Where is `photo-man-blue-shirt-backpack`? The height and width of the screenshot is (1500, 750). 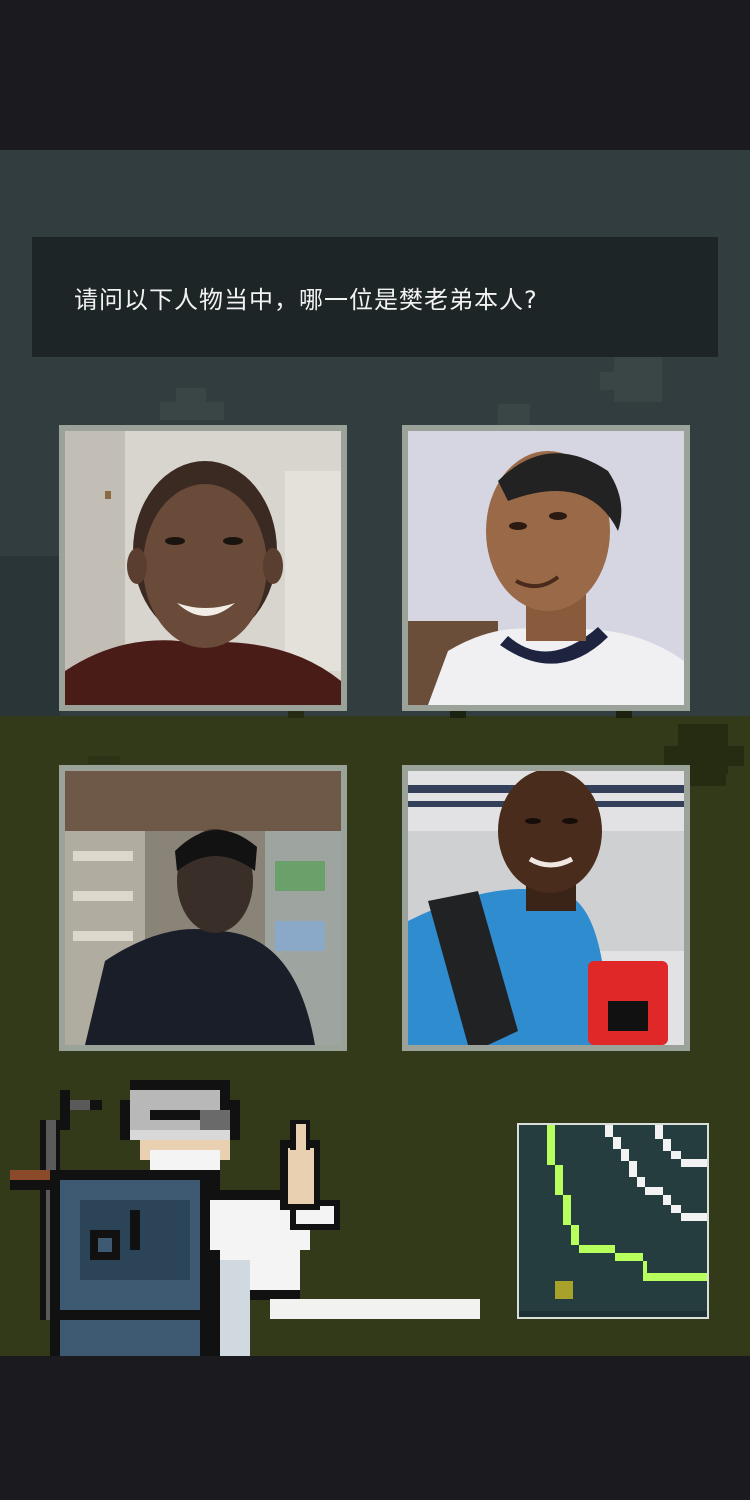
photo-man-blue-shirt-backpack is located at coordinates (546, 908).